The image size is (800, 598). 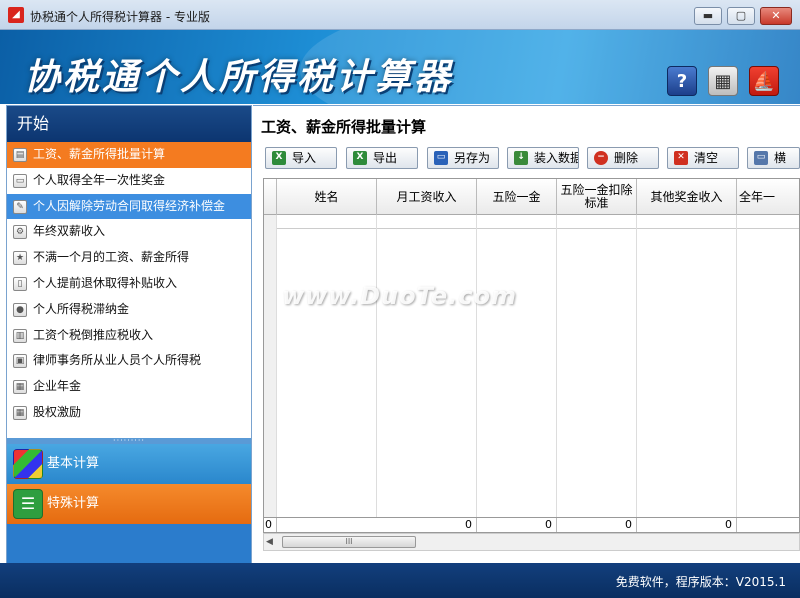 I want to click on window-titlebar: ◢ 协税通个人所得税计算器 - 专业版 ▬ ▢ ✕, so click(x=400, y=15).